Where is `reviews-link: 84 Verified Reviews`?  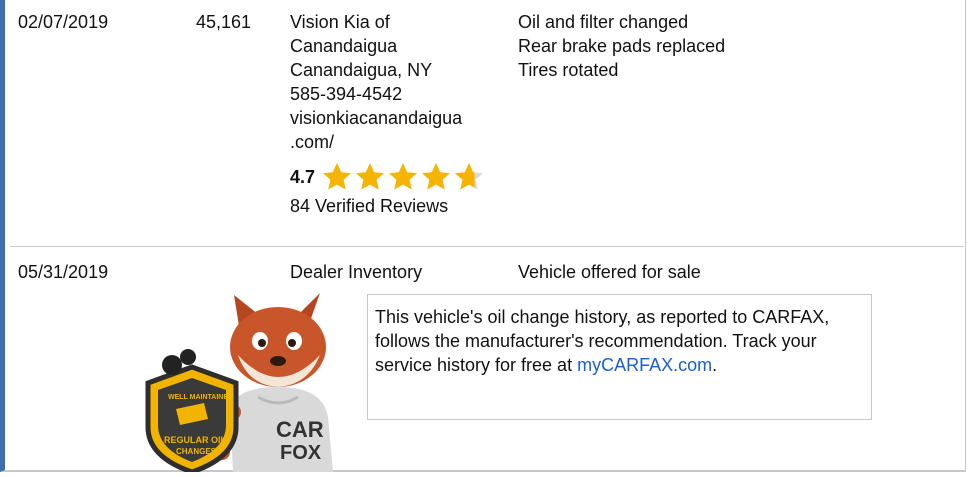 reviews-link: 84 Verified Reviews is located at coordinates (402, 206).